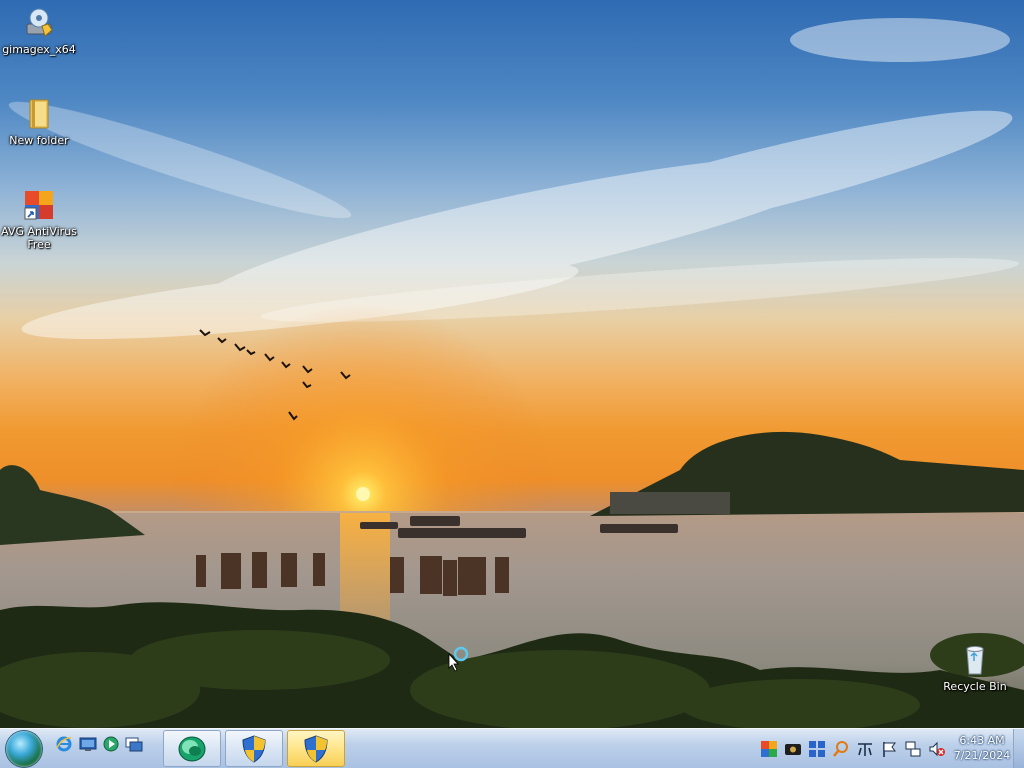 The height and width of the screenshot is (768, 1024). I want to click on start-orb-icon, so click(24, 749).